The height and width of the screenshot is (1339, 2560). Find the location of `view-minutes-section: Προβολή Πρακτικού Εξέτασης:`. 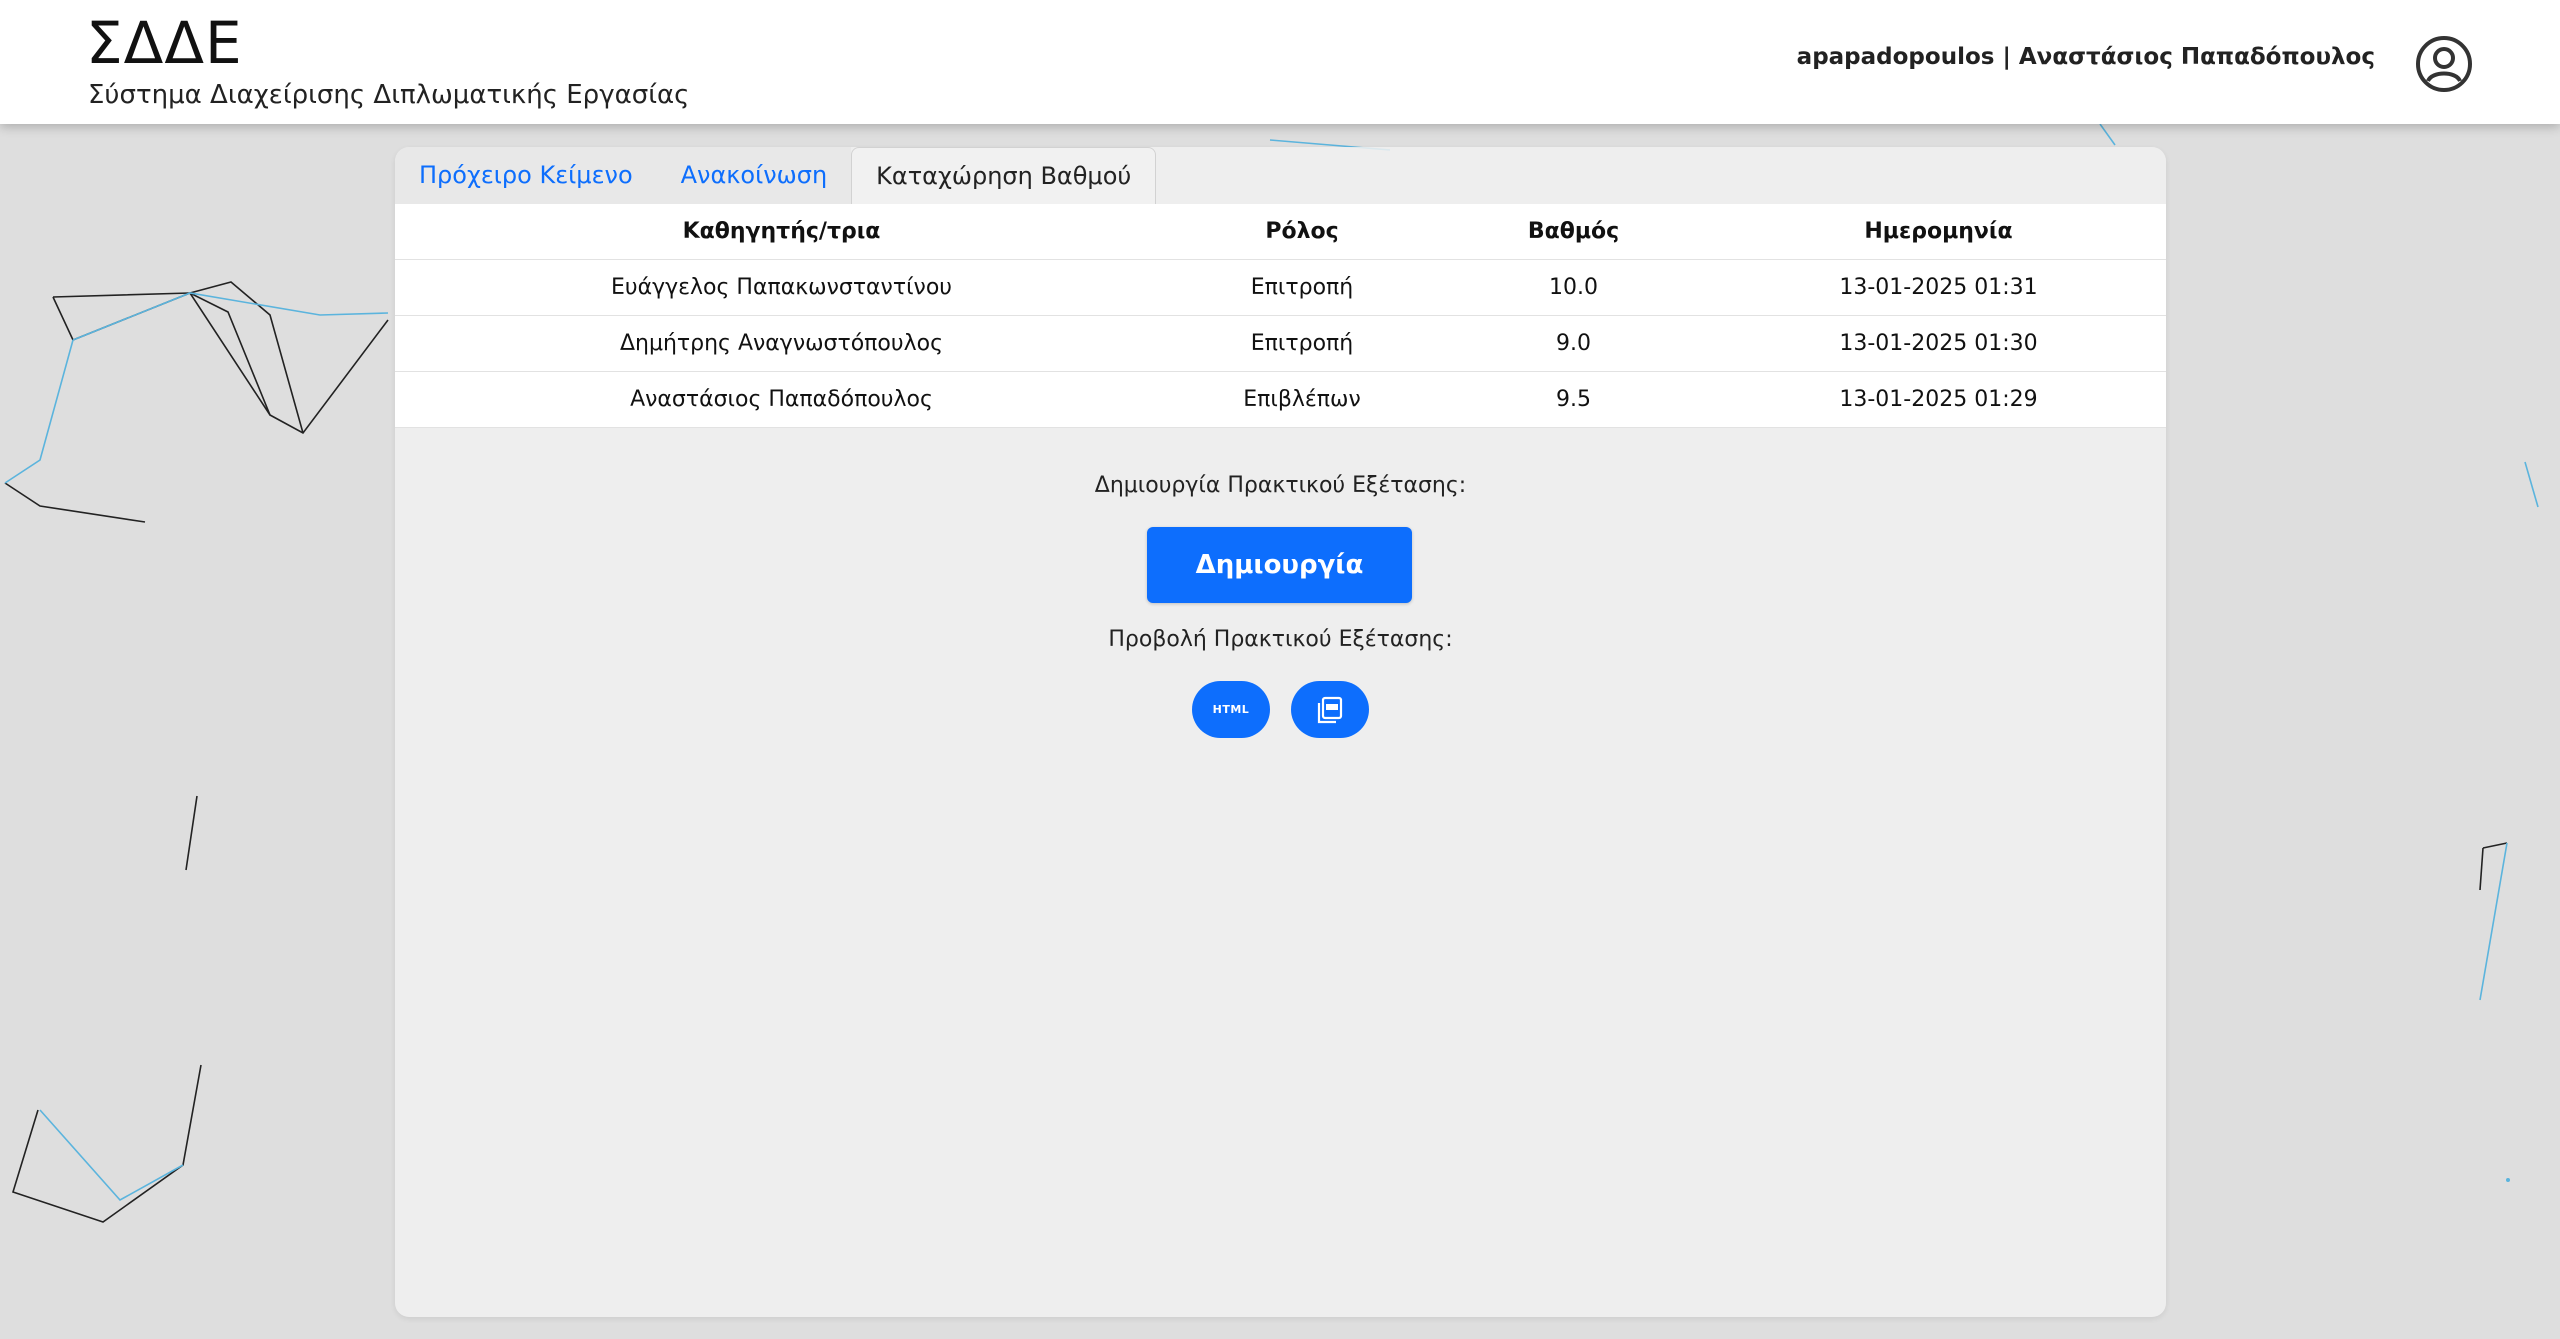

view-minutes-section: Προβολή Πρακτικού Εξέτασης: is located at coordinates (1280, 639).